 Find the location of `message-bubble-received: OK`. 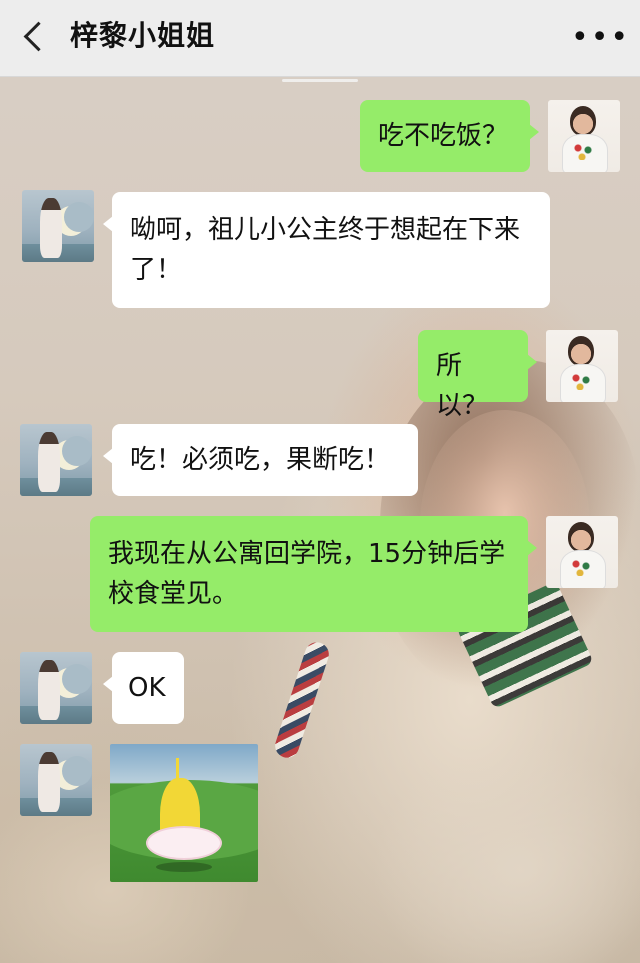

message-bubble-received: OK is located at coordinates (143, 688).